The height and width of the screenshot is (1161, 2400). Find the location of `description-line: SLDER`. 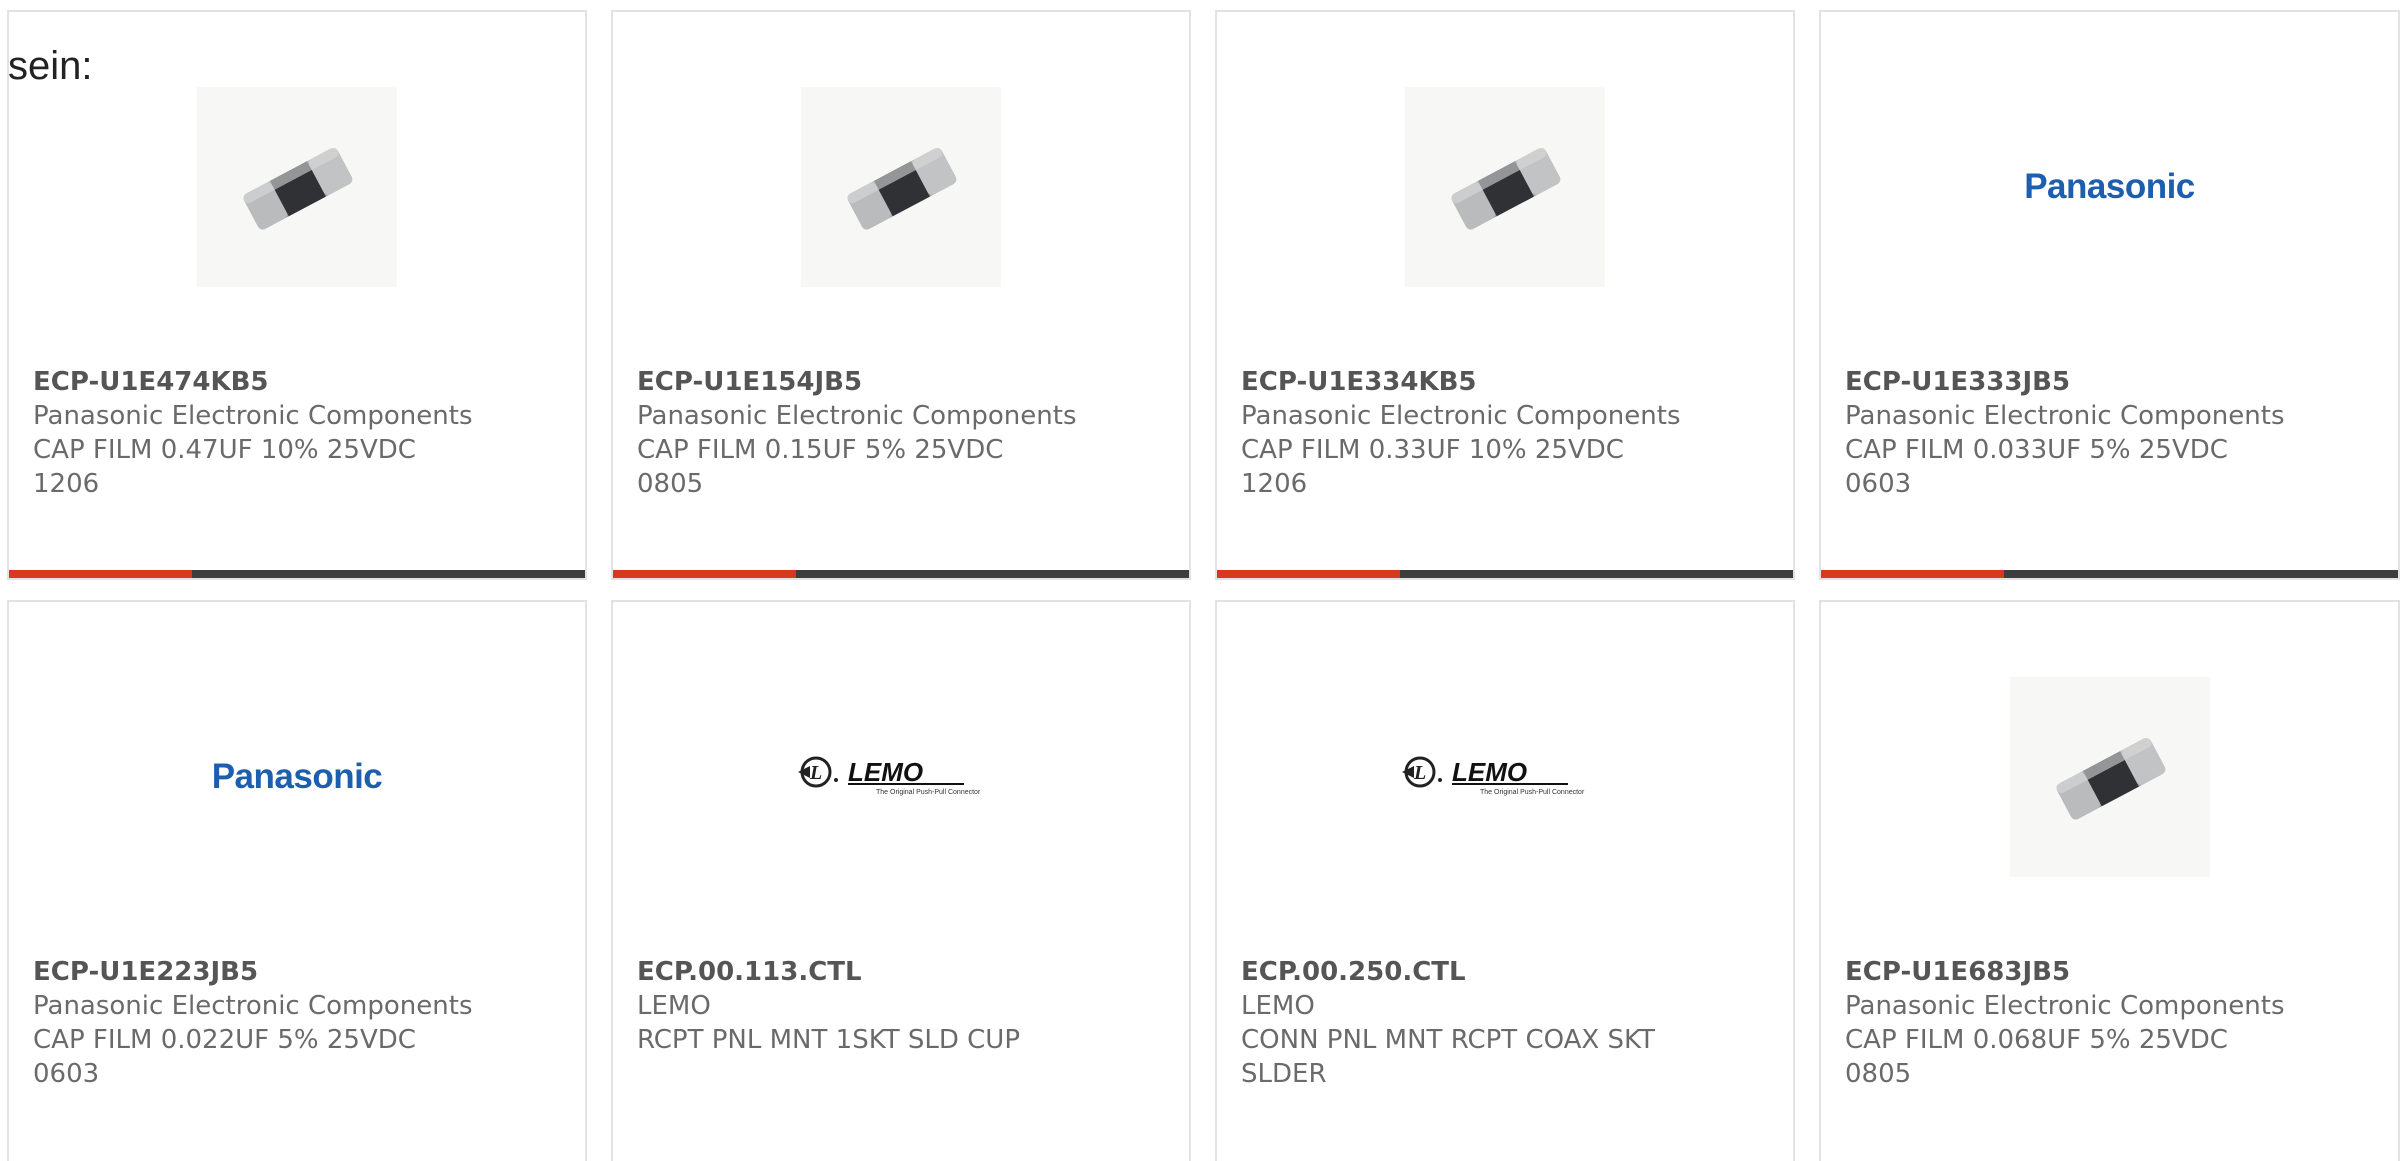

description-line: SLDER is located at coordinates (1284, 1074).